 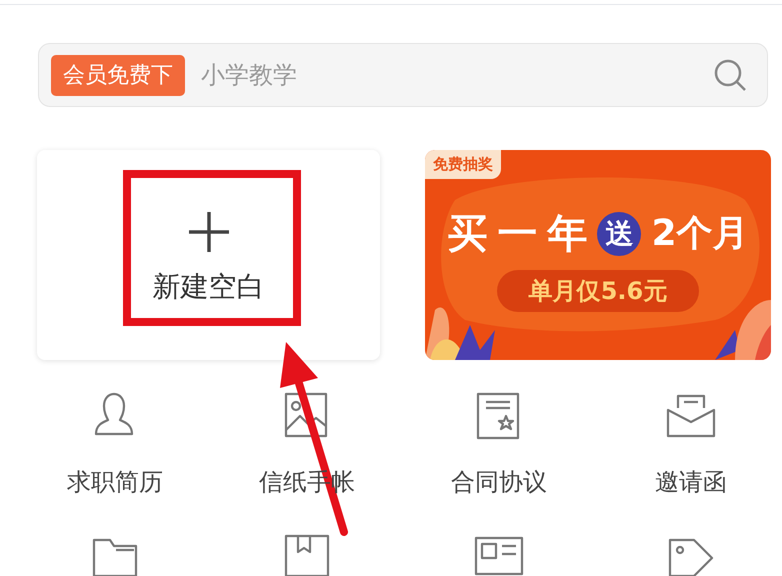 What do you see at coordinates (457, 75) in the screenshot?
I see `search-field: 小学教学` at bounding box center [457, 75].